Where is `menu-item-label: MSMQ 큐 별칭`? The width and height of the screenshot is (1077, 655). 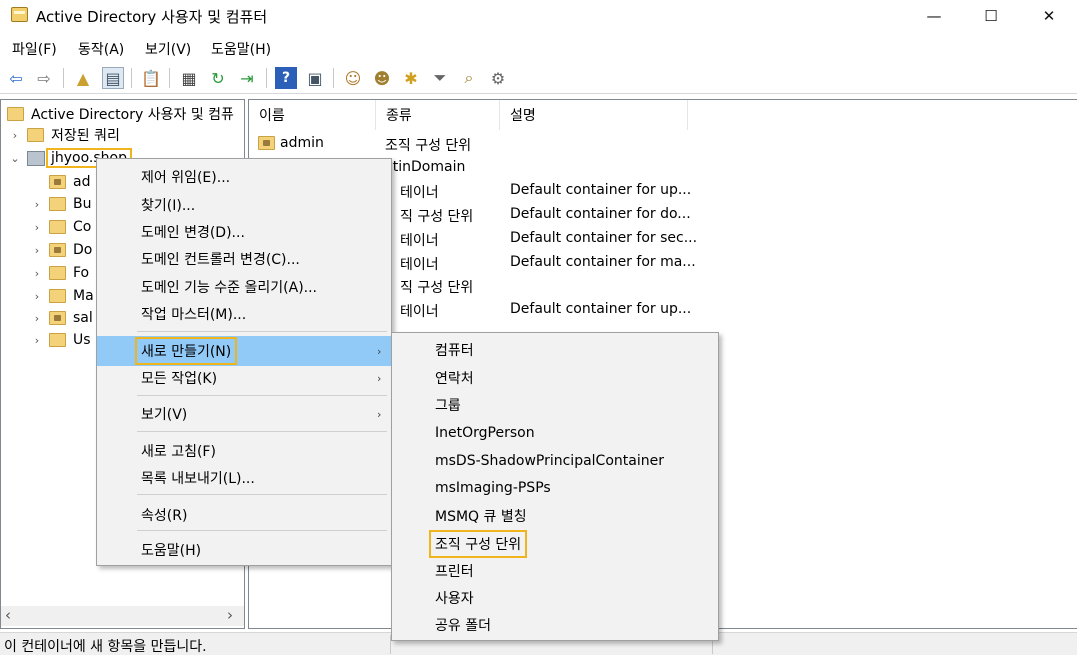 menu-item-label: MSMQ 큐 별칭 is located at coordinates (481, 517).